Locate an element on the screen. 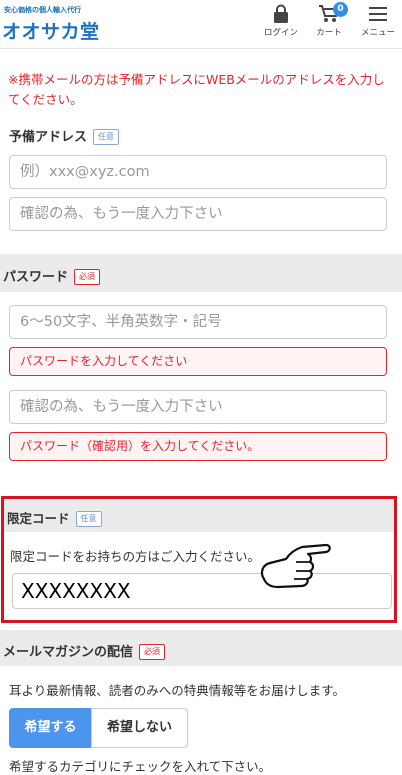 The width and height of the screenshot is (402, 775). mobile-mail-notice: ※携帯メールの方は予備アドレスにWEBメールのアドレスを入力してください。 is located at coordinates (196, 89).